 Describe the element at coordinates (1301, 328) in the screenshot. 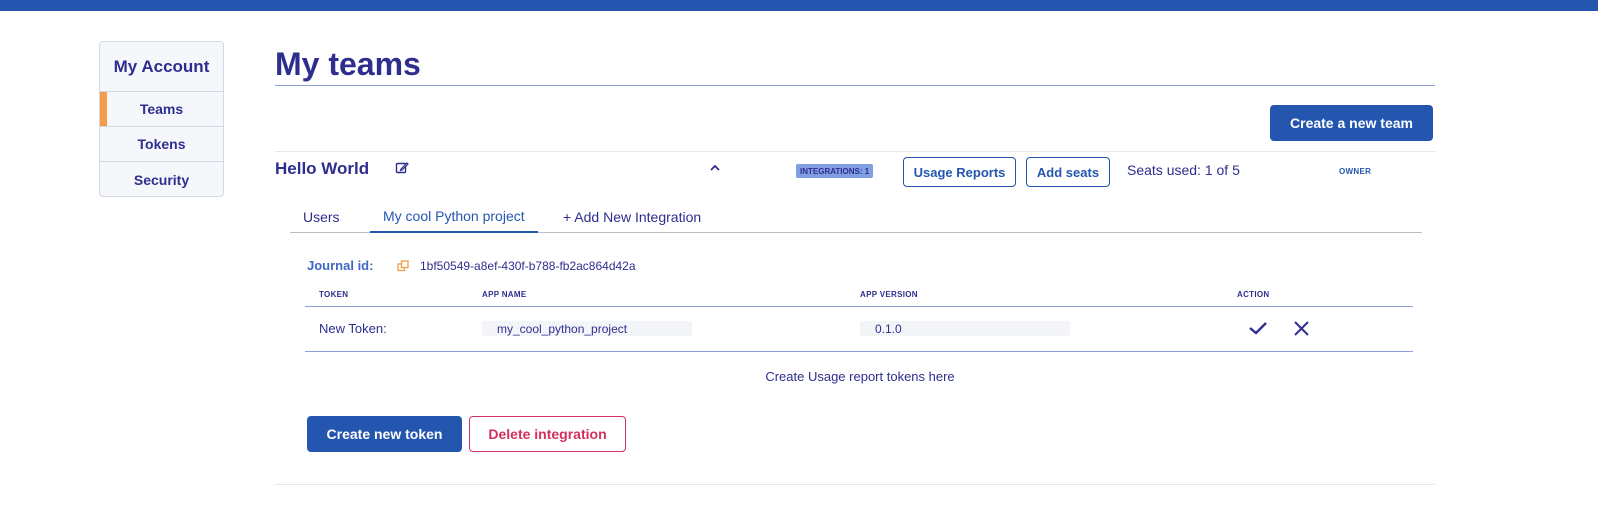

I see `close-icon` at that location.